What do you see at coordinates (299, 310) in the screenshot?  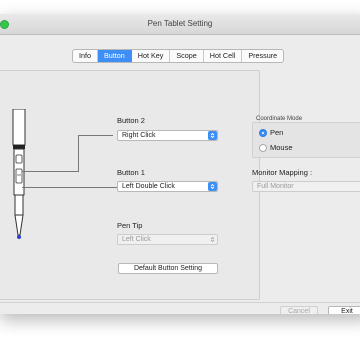 I see `cancel-button: Cancel` at bounding box center [299, 310].